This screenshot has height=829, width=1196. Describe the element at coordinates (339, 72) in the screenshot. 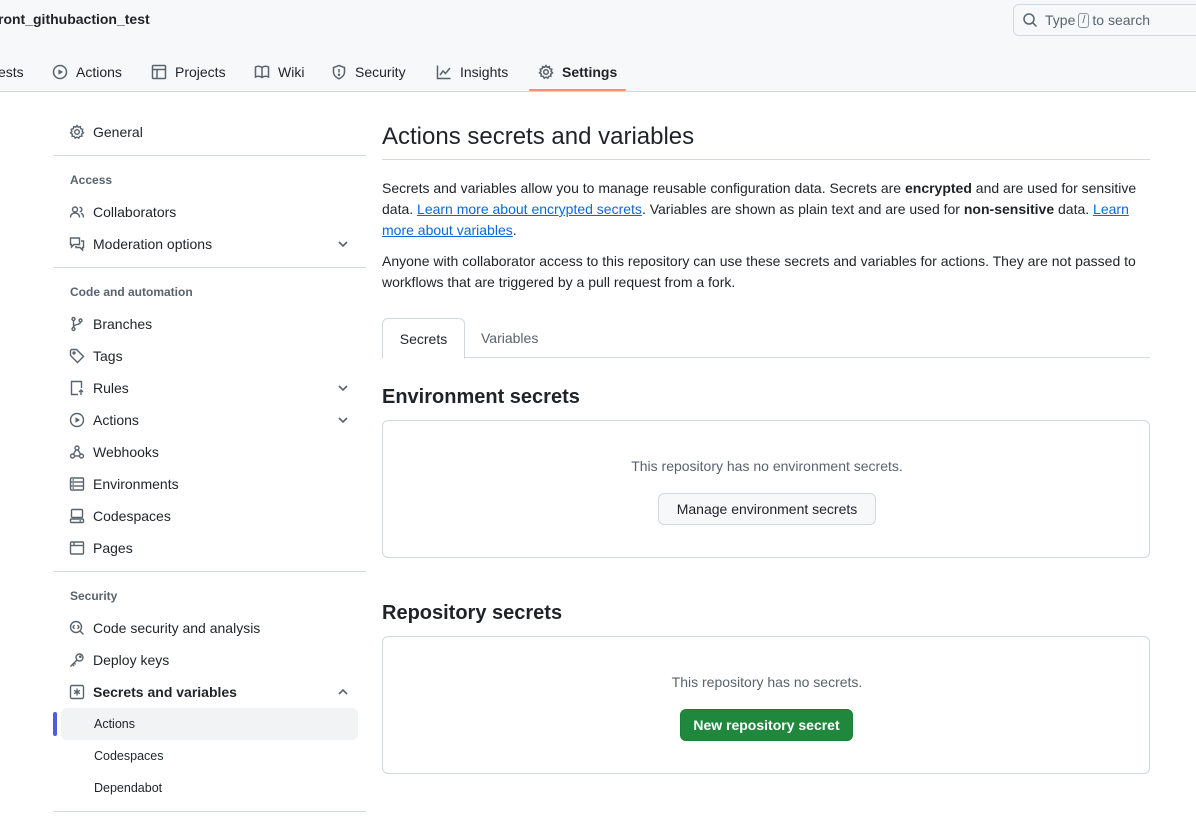

I see `shield-icon` at that location.